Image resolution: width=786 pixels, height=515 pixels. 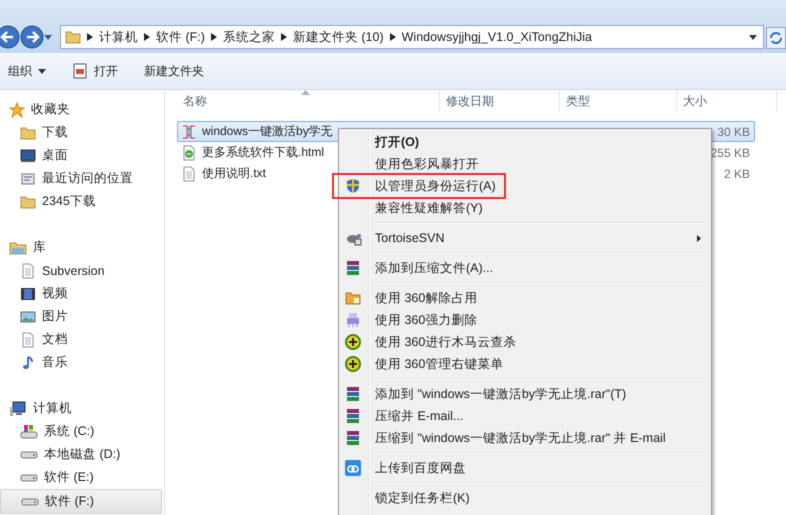 I want to click on file-size: 2 KB, so click(x=737, y=173).